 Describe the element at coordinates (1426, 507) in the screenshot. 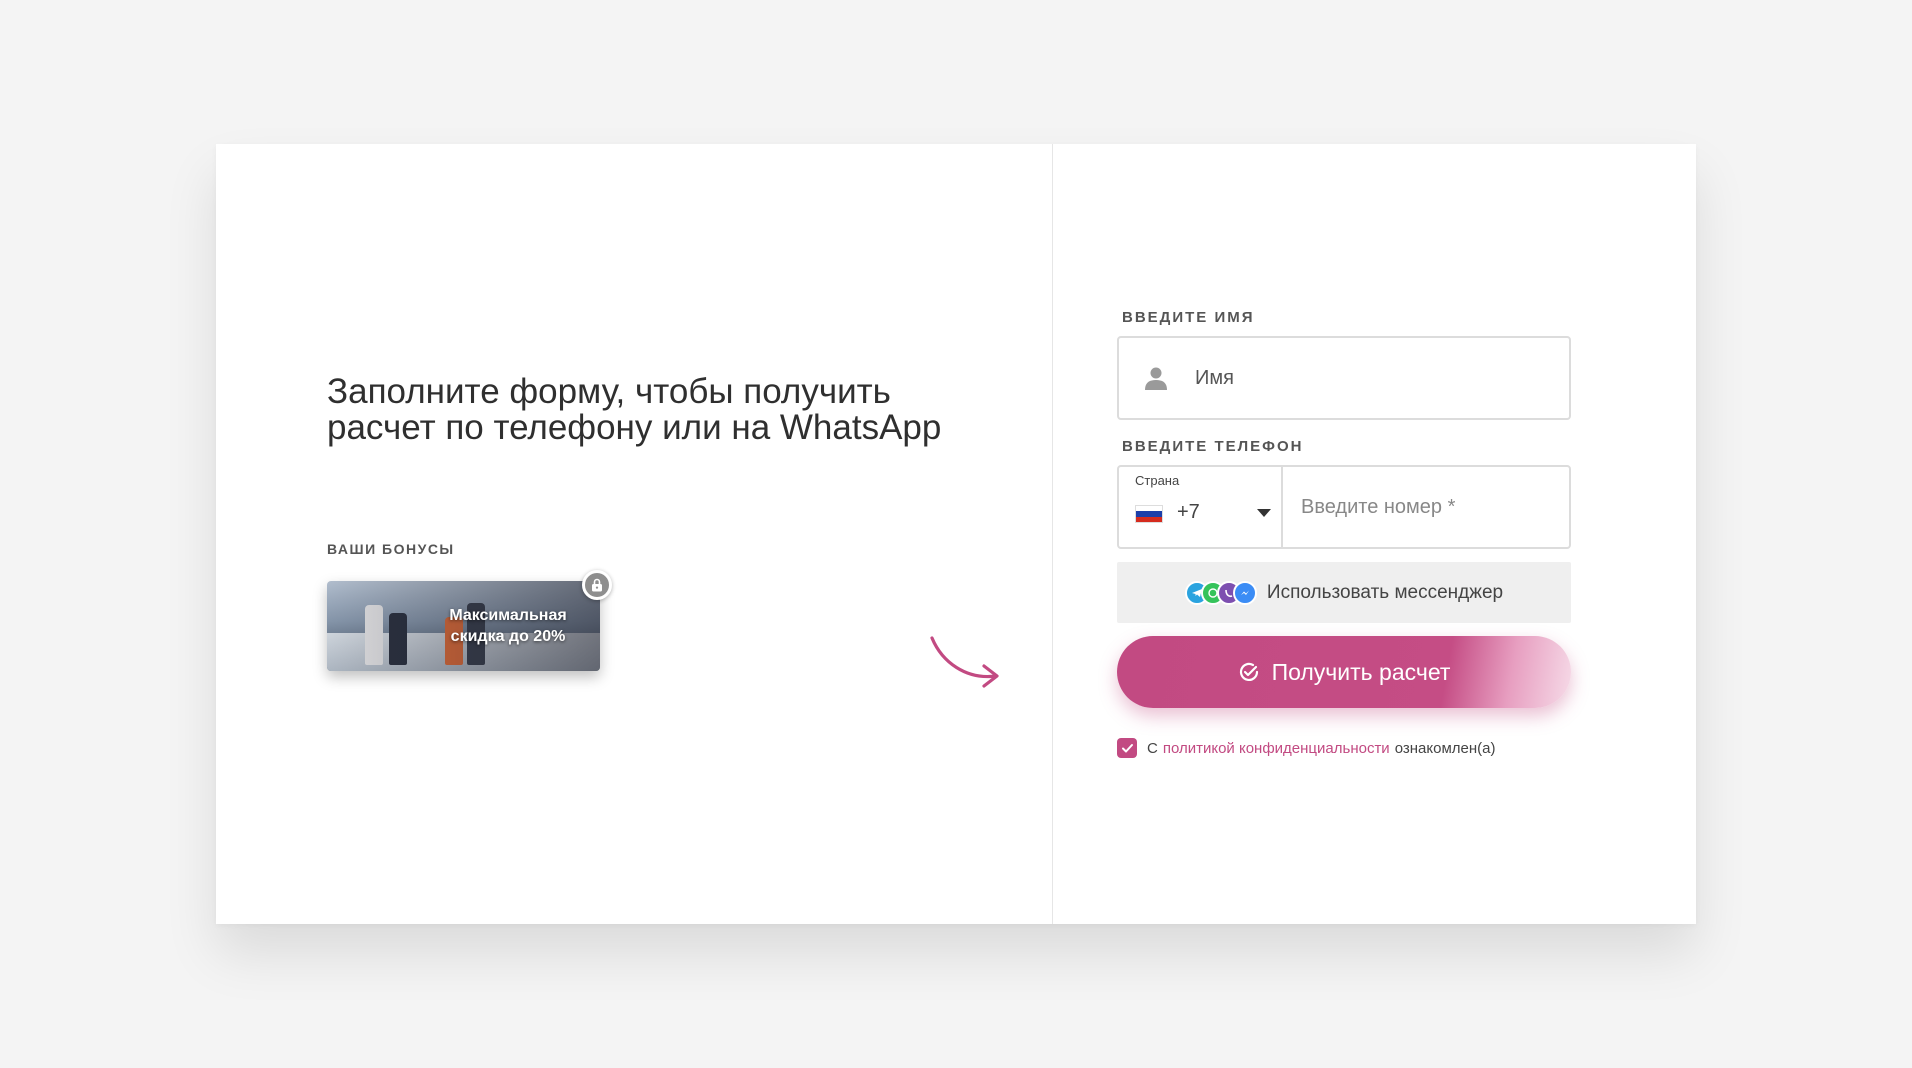

I see `phone-input` at that location.